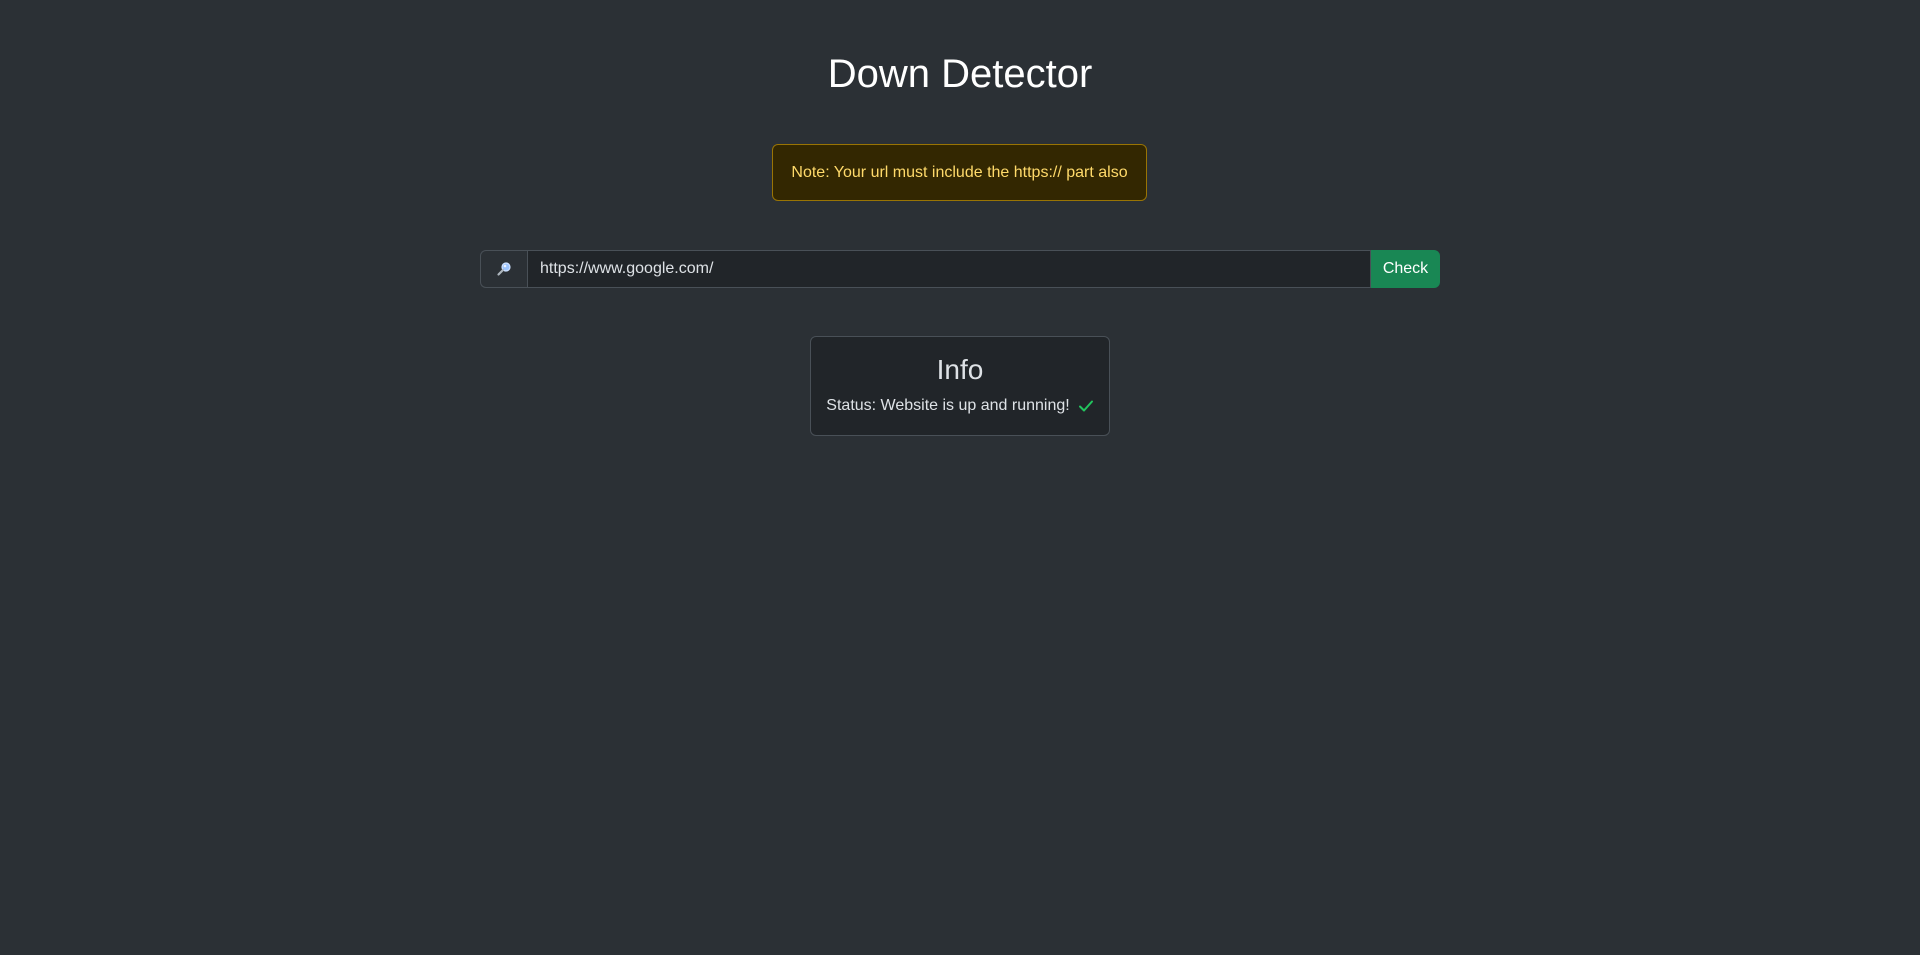 This screenshot has height=955, width=1920. What do you see at coordinates (960, 386) in the screenshot?
I see `info-card: Info Status: Website is up and running!` at bounding box center [960, 386].